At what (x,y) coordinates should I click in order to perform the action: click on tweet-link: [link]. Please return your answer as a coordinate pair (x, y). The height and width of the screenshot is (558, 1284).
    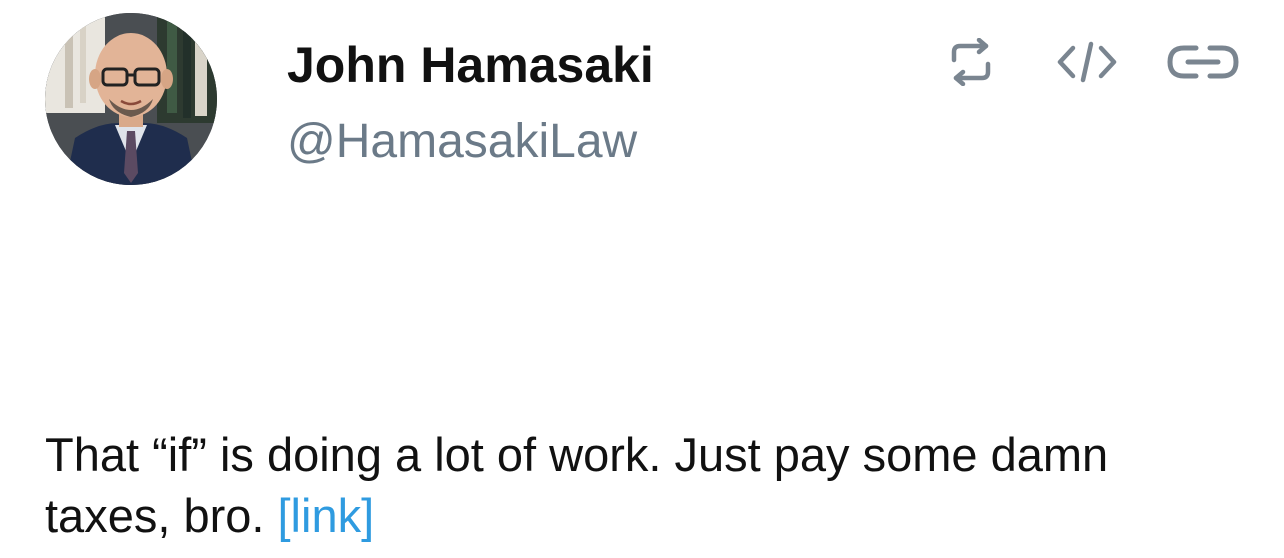
    Looking at the image, I should click on (326, 515).